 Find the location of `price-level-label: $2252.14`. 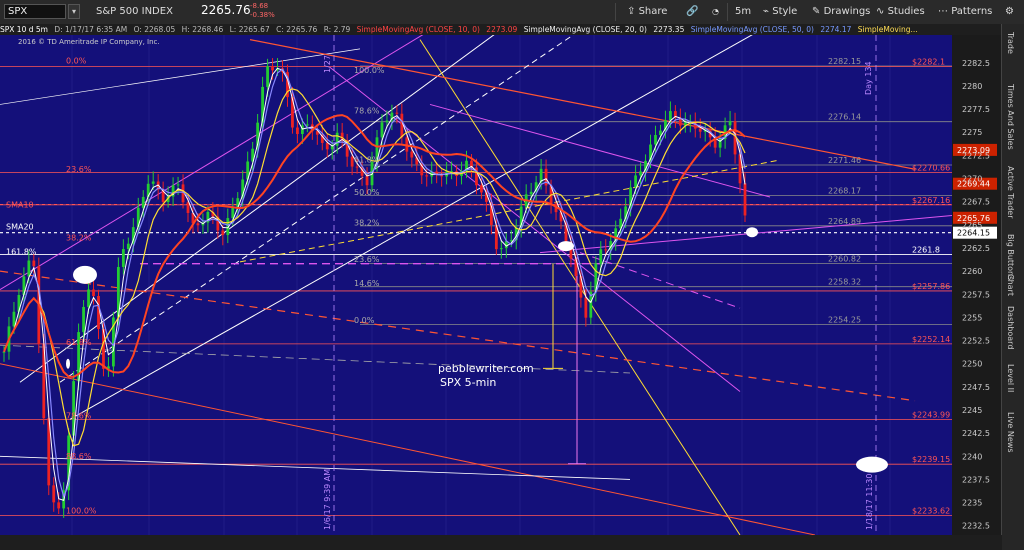

price-level-label: $2252.14 is located at coordinates (931, 339).